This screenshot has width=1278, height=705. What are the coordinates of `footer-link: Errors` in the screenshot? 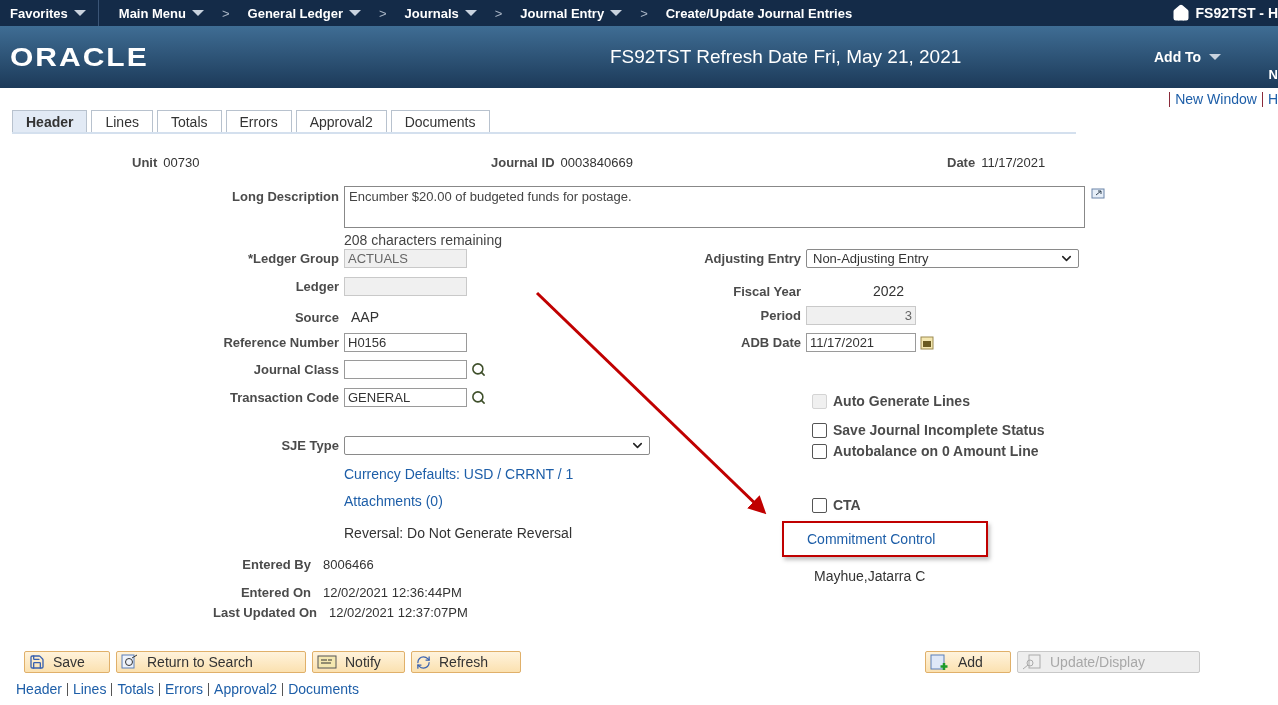 It's located at (184, 689).